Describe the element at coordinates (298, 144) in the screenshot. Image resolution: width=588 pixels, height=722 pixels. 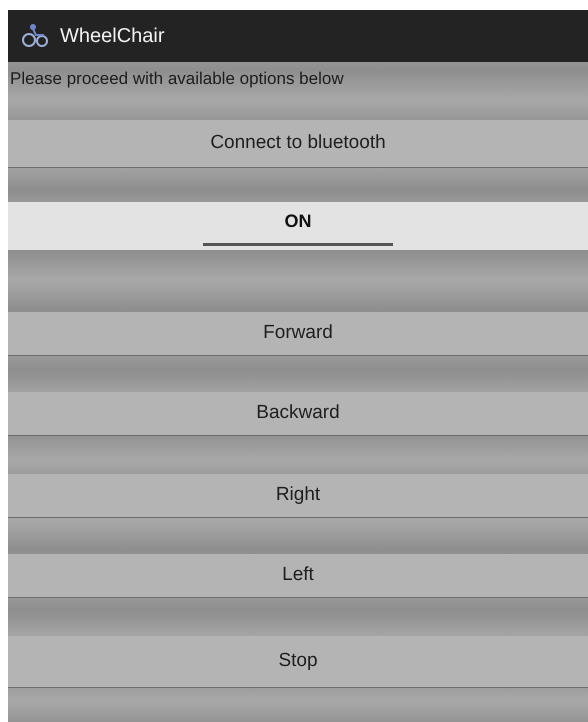
I see `connect-button: Connect to bluetooth` at that location.